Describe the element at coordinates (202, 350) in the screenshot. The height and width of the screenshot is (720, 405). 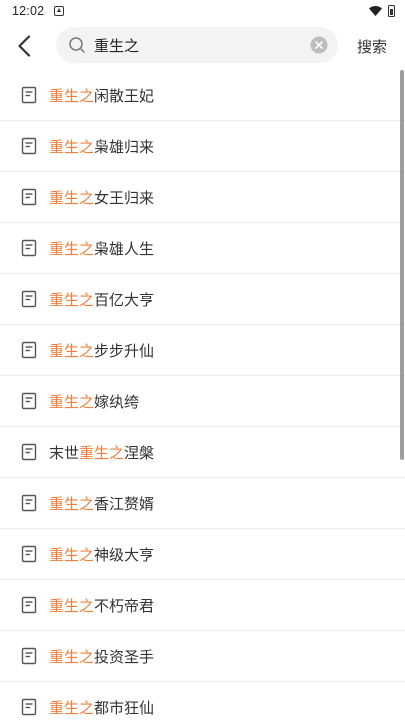
I see `search-result-item: 重生之步步升仙` at that location.